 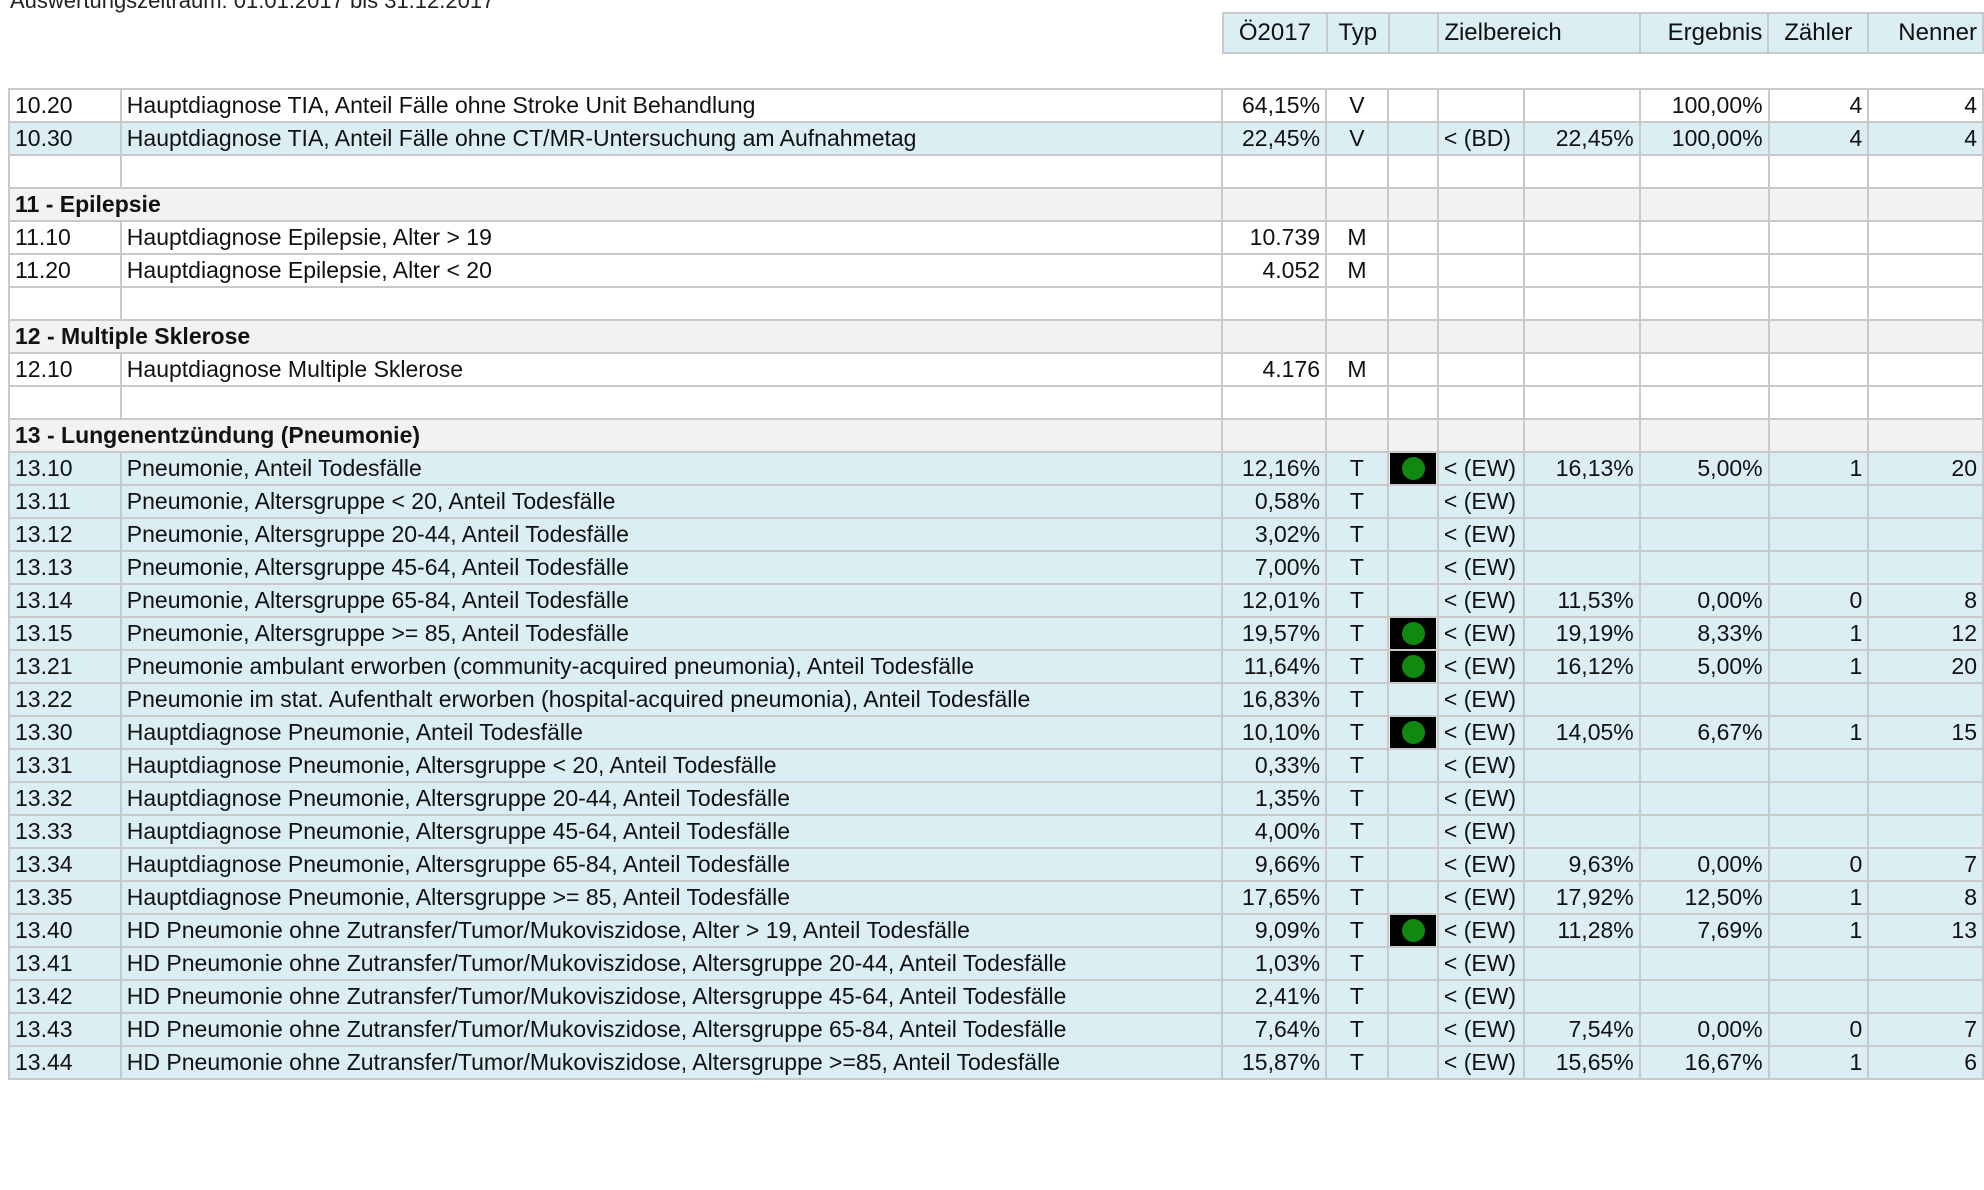 I want to click on oe2017-value: 12,01%, so click(x=1274, y=600).